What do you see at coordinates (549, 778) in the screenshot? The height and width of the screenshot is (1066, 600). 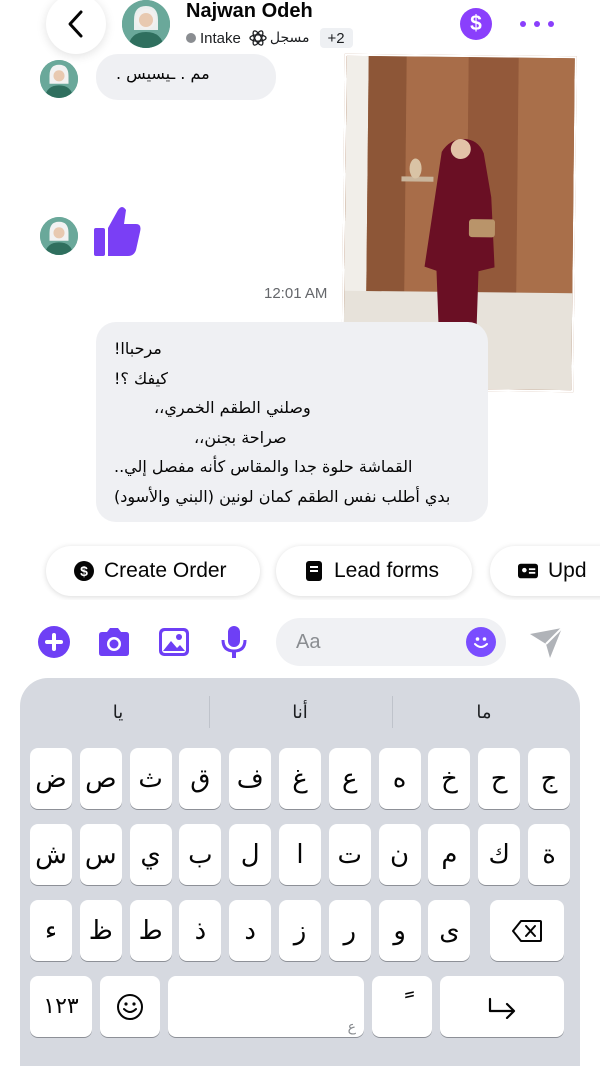 I see `letter-key: ج` at bounding box center [549, 778].